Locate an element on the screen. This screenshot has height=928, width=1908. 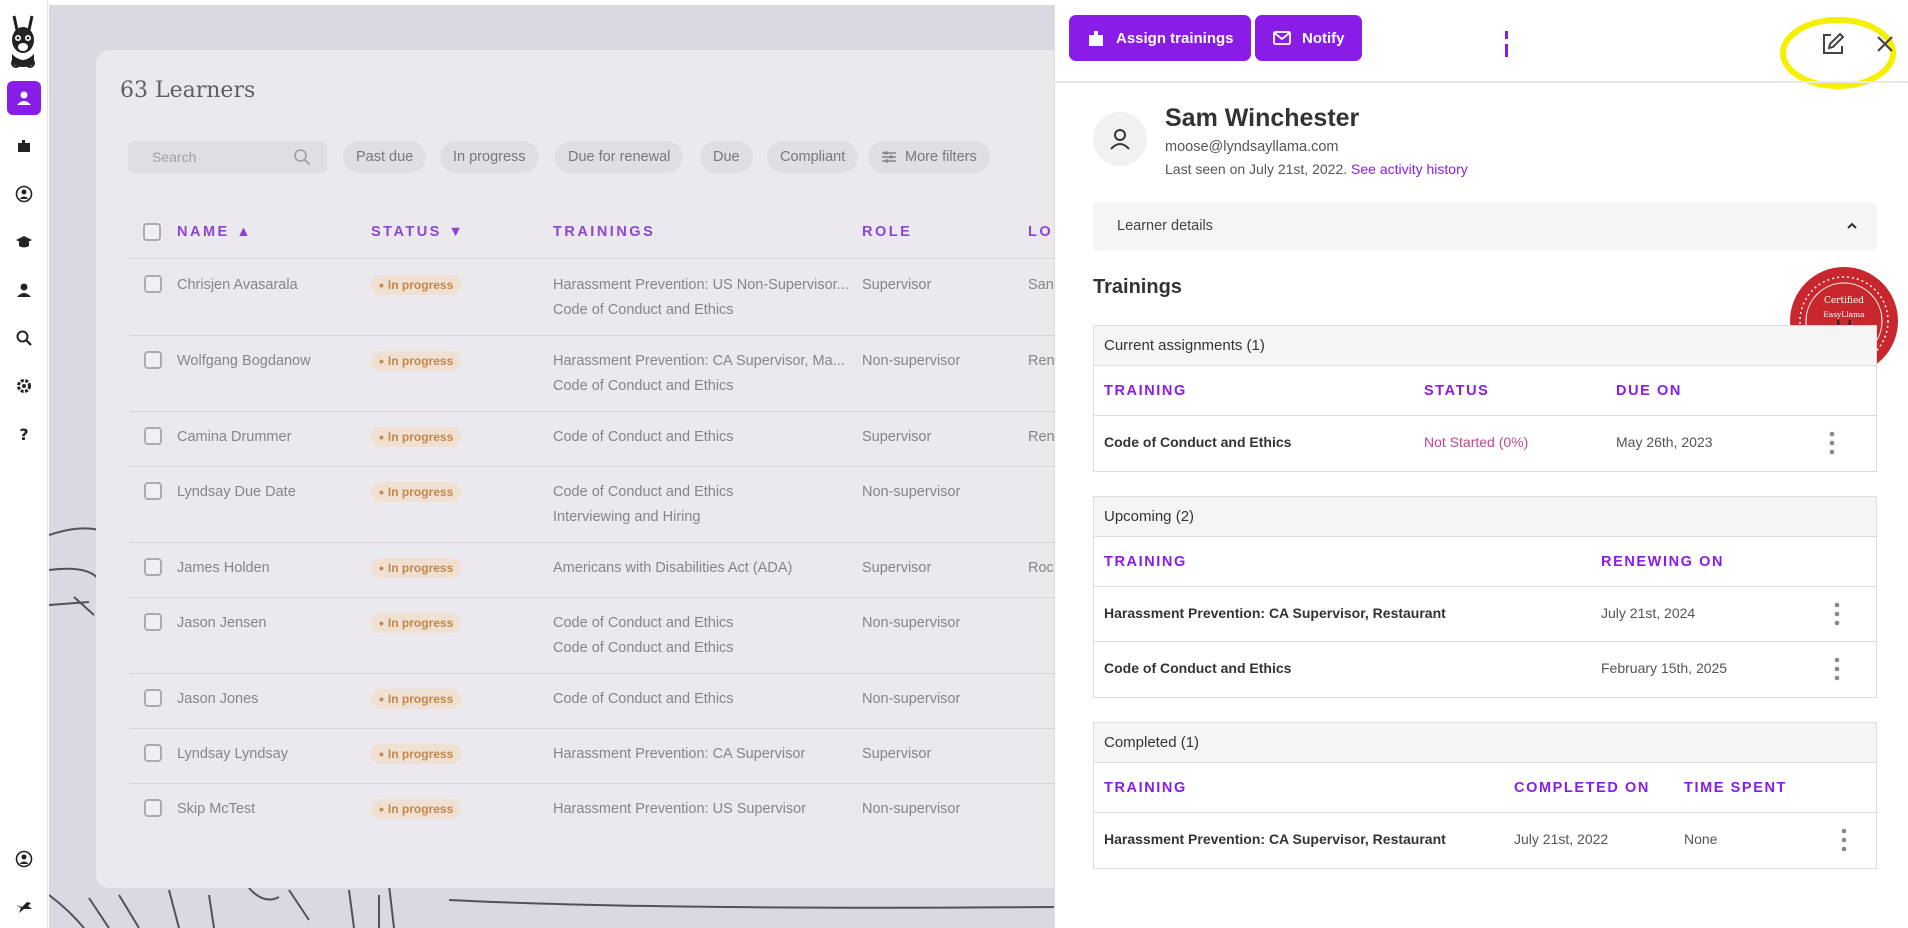
learner-name: Lyndsay Due Date is located at coordinates (236, 492).